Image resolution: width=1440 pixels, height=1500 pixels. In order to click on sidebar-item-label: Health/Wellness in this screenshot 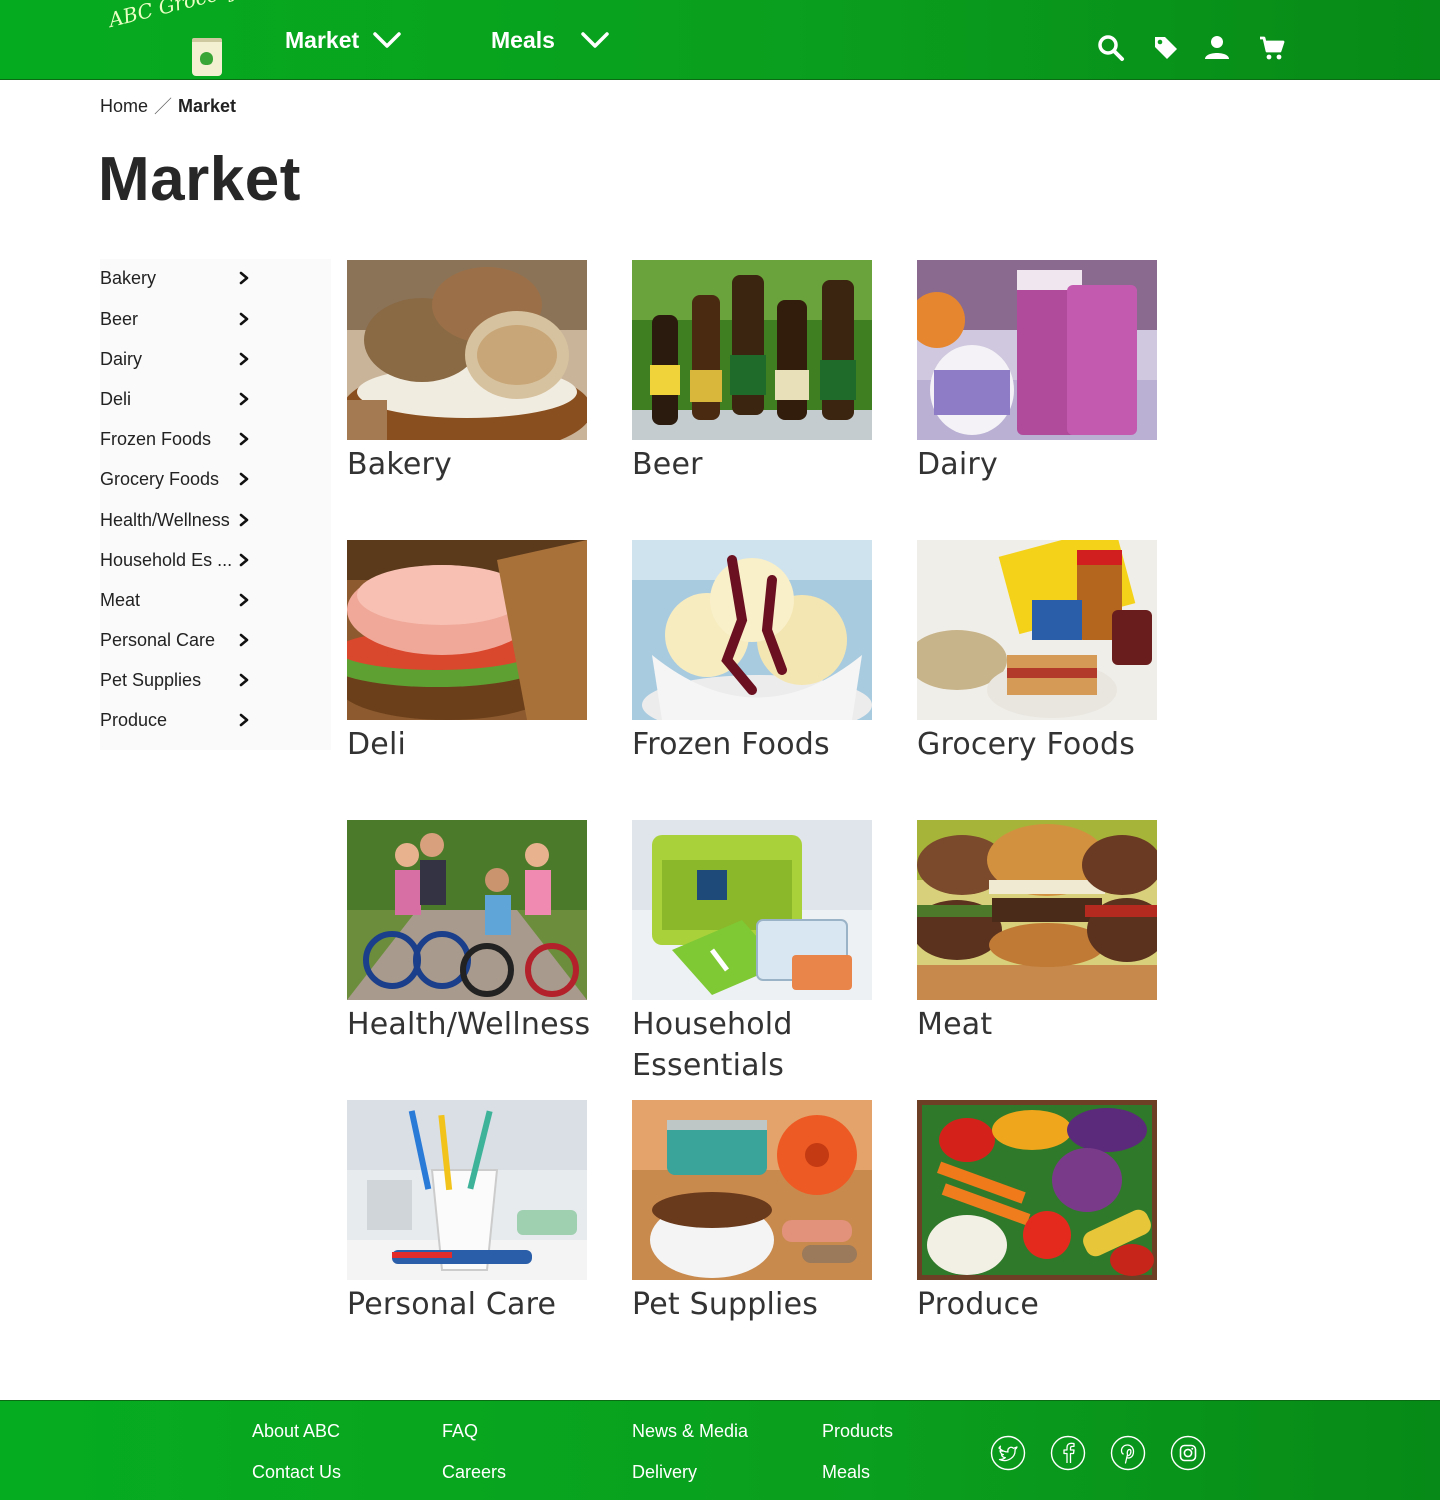, I will do `click(165, 519)`.